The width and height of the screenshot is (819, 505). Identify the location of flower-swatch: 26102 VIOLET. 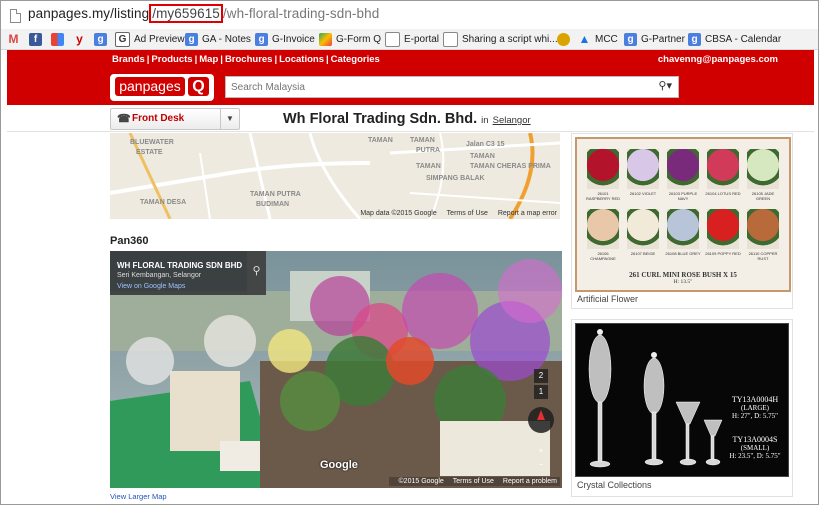
(643, 177).